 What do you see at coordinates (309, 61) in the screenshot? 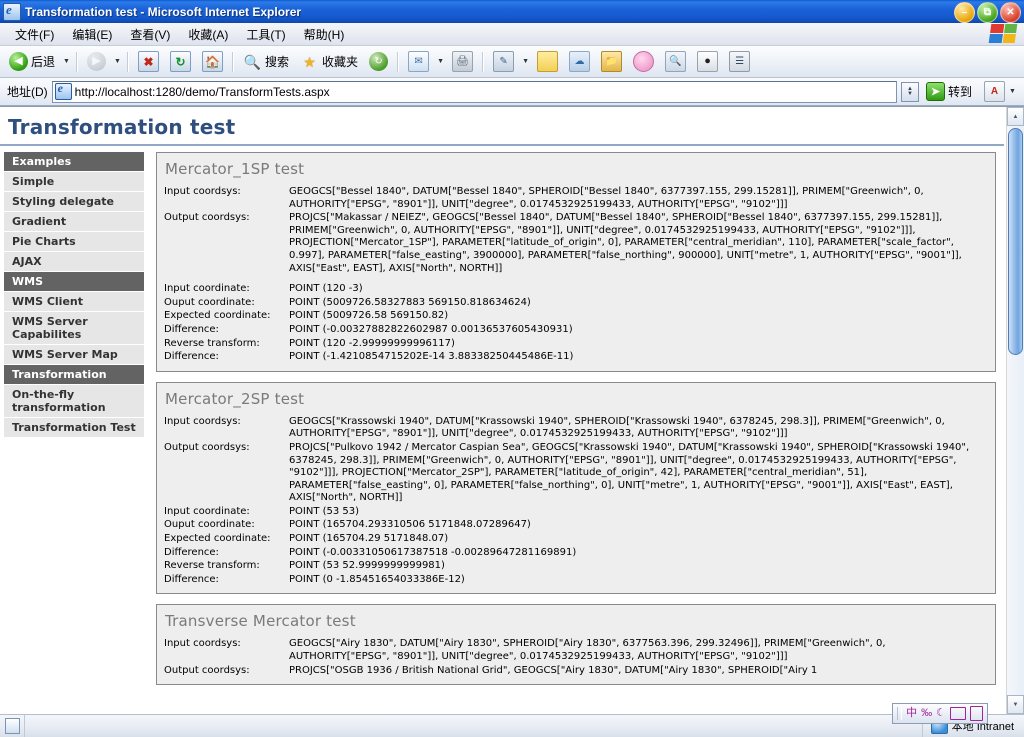
I see `star-icon: ★` at bounding box center [309, 61].